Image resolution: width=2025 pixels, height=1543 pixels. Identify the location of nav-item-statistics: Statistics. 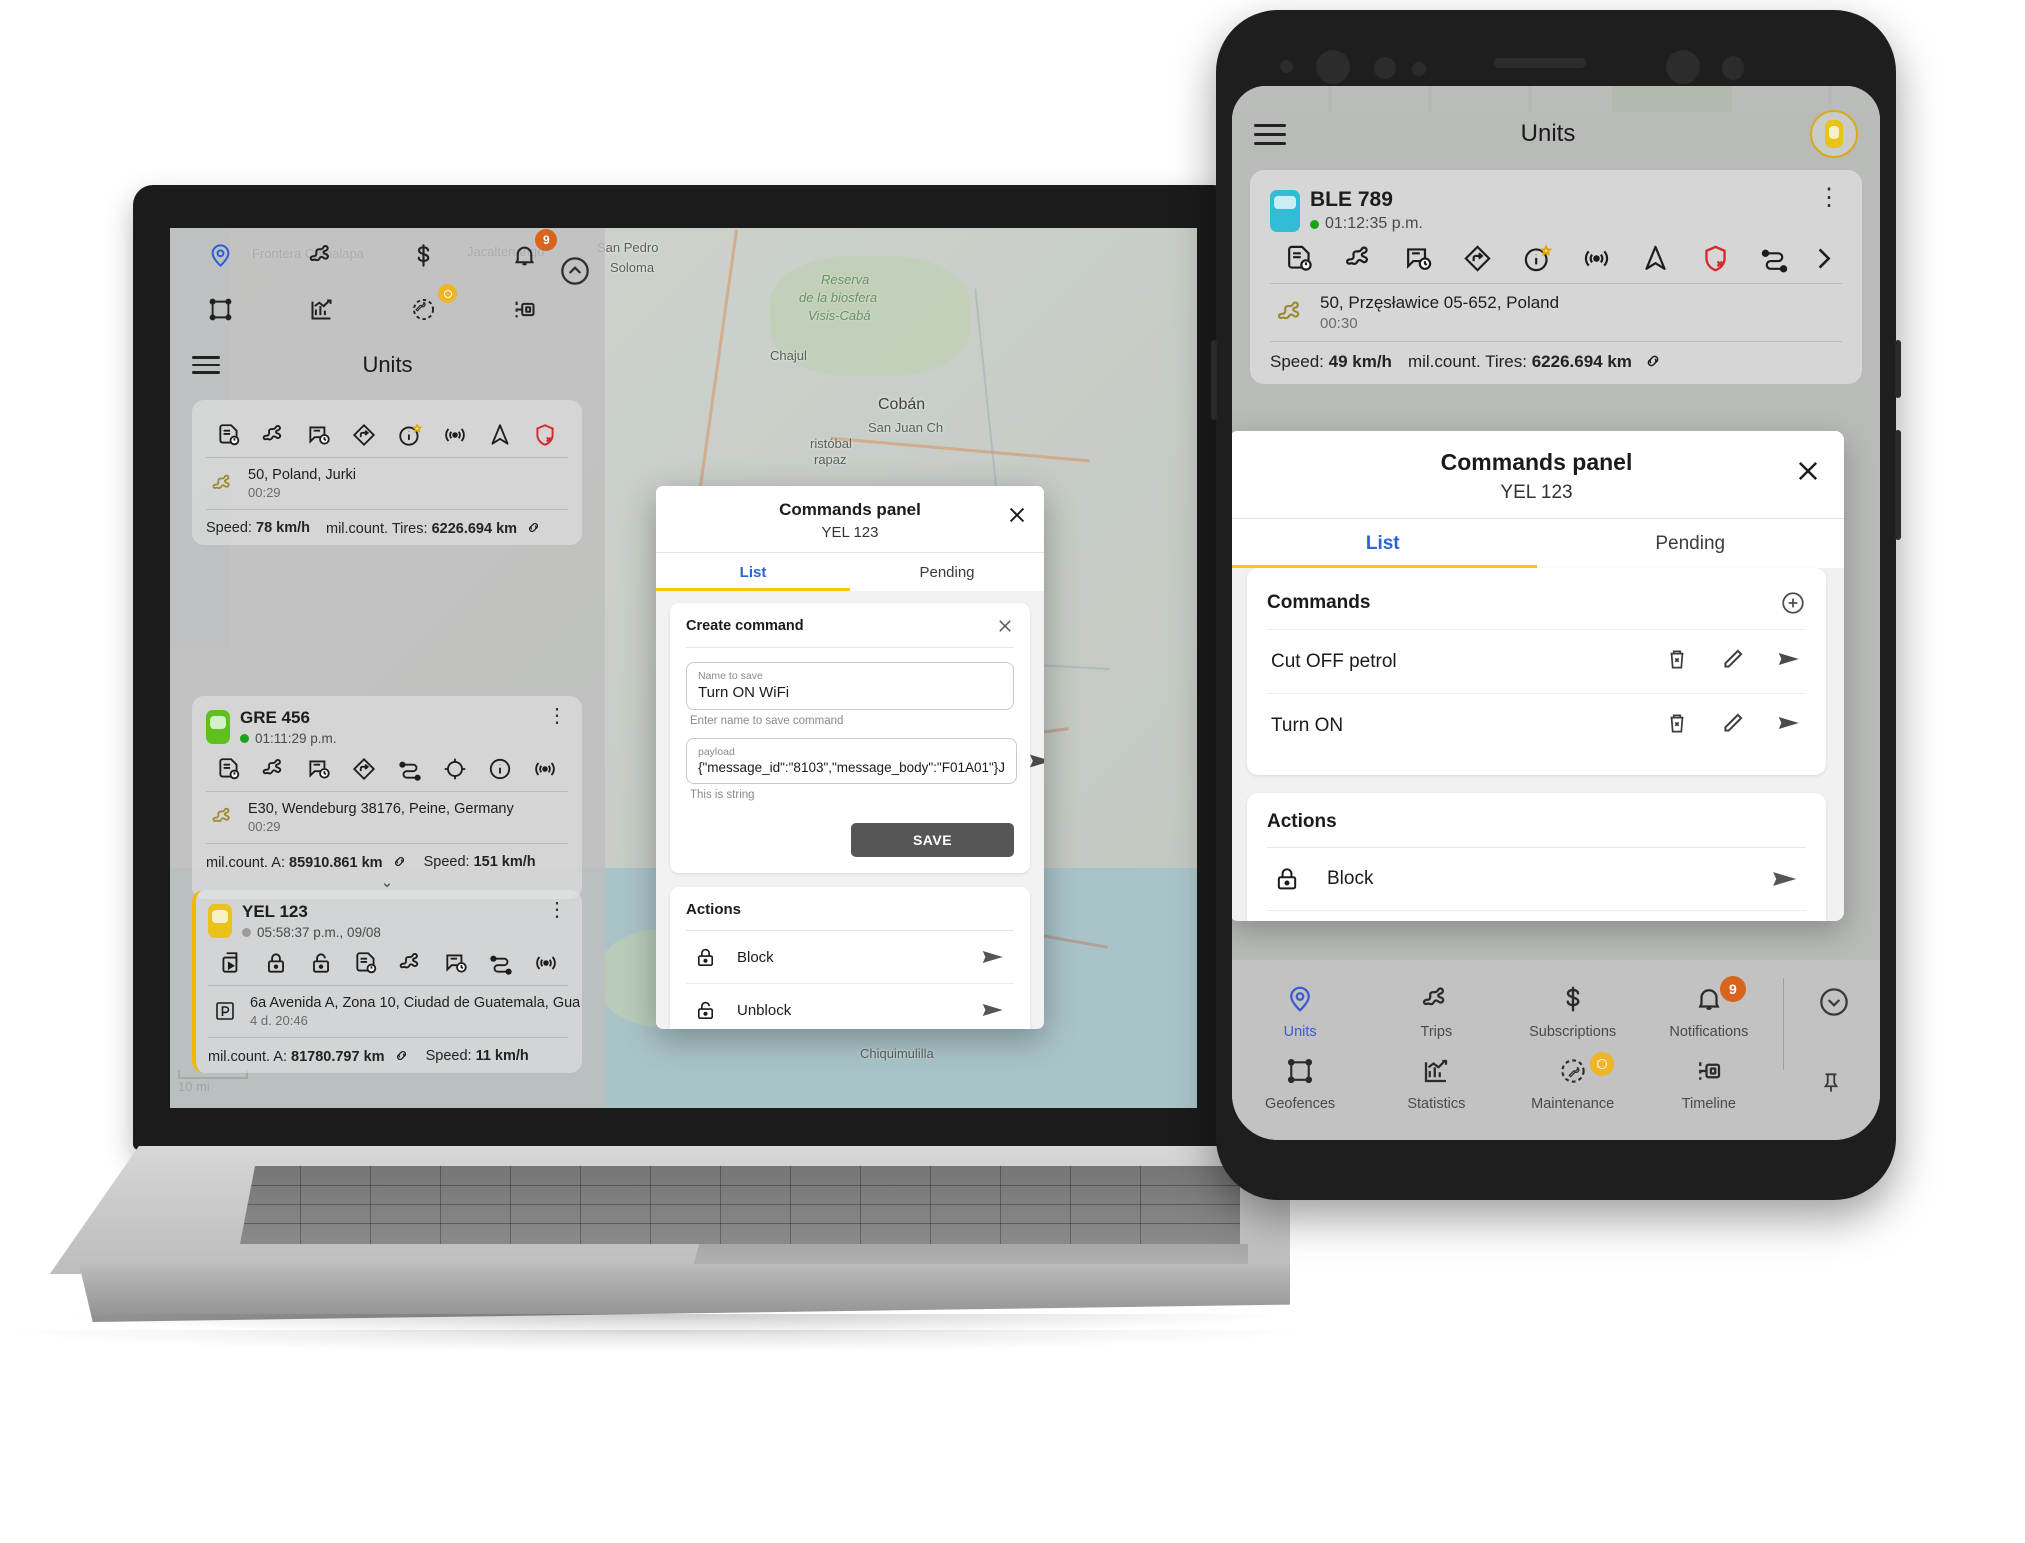
(1436, 1084).